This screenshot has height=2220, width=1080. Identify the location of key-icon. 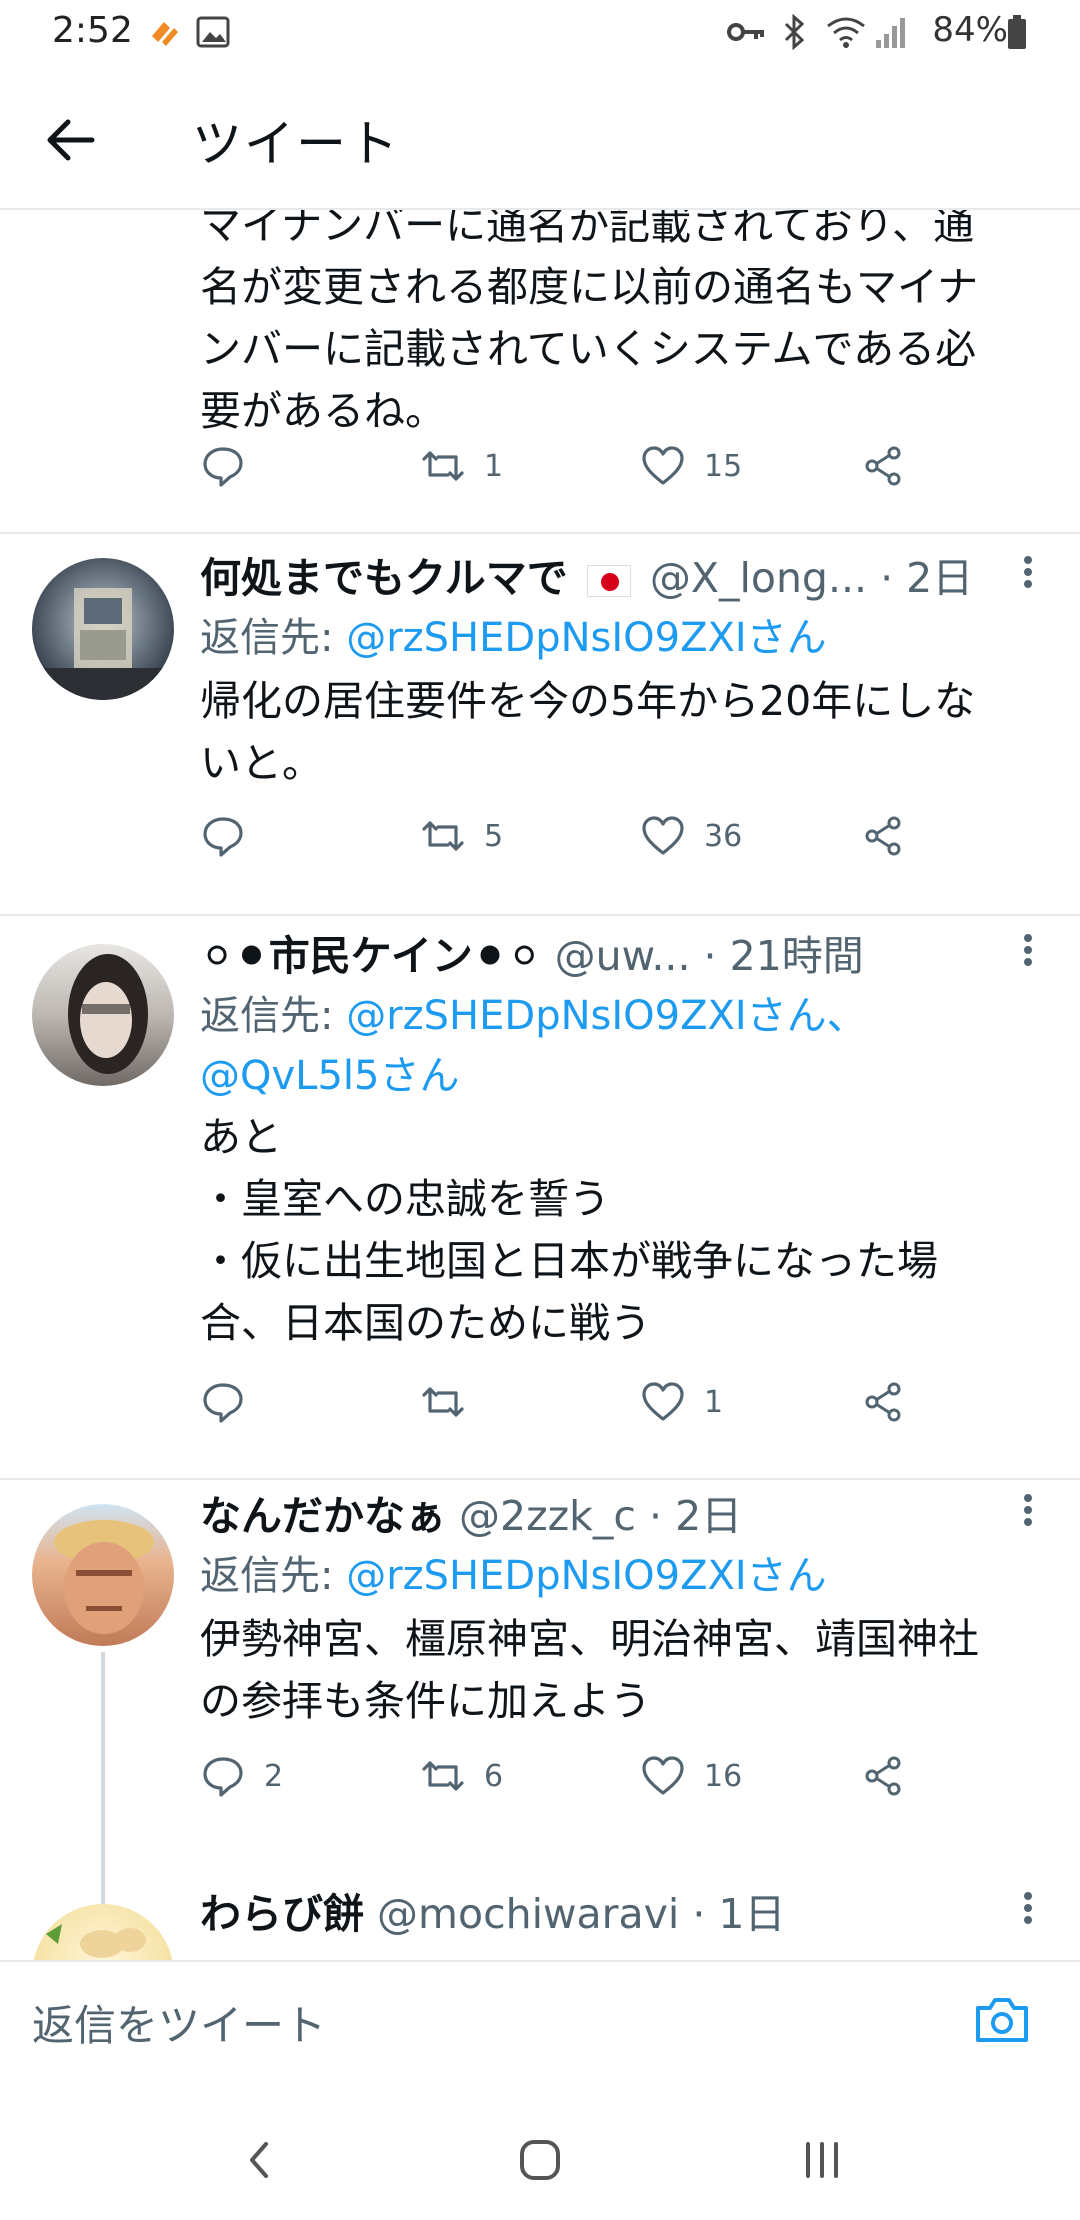
(745, 32).